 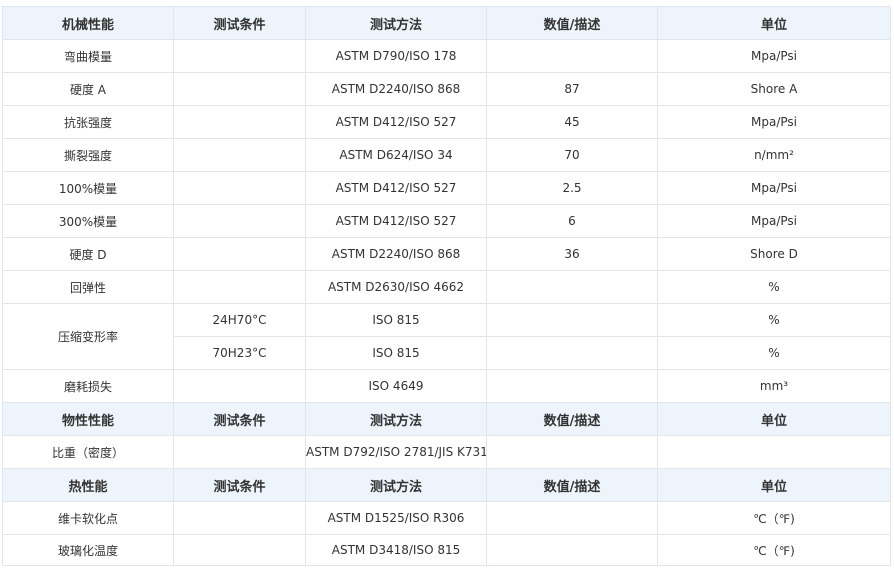 What do you see at coordinates (88, 188) in the screenshot?
I see `property-cell: 100%模量` at bounding box center [88, 188].